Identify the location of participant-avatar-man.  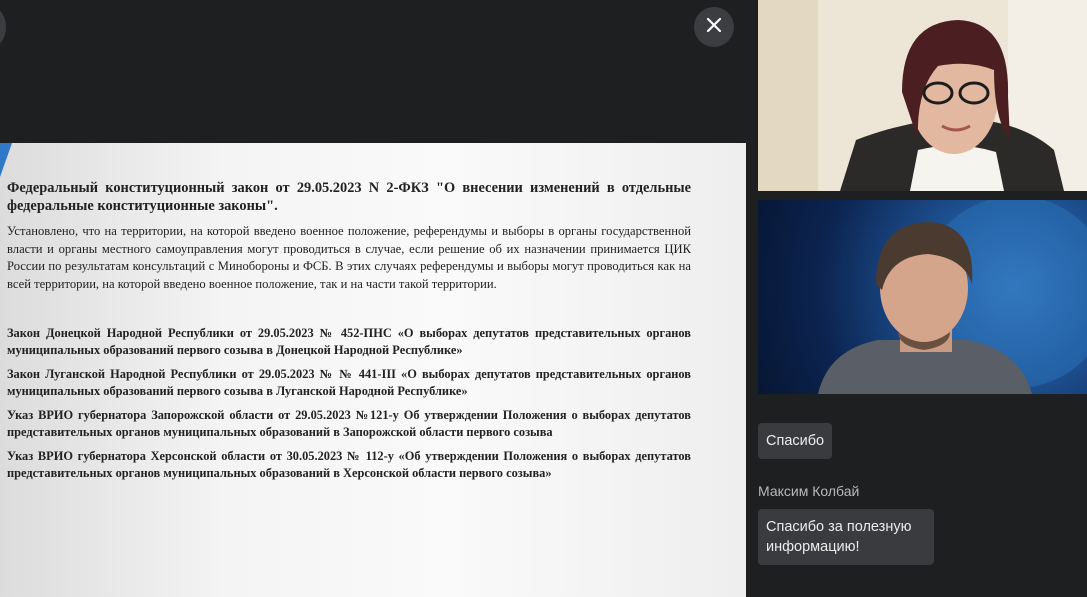
(952, 297).